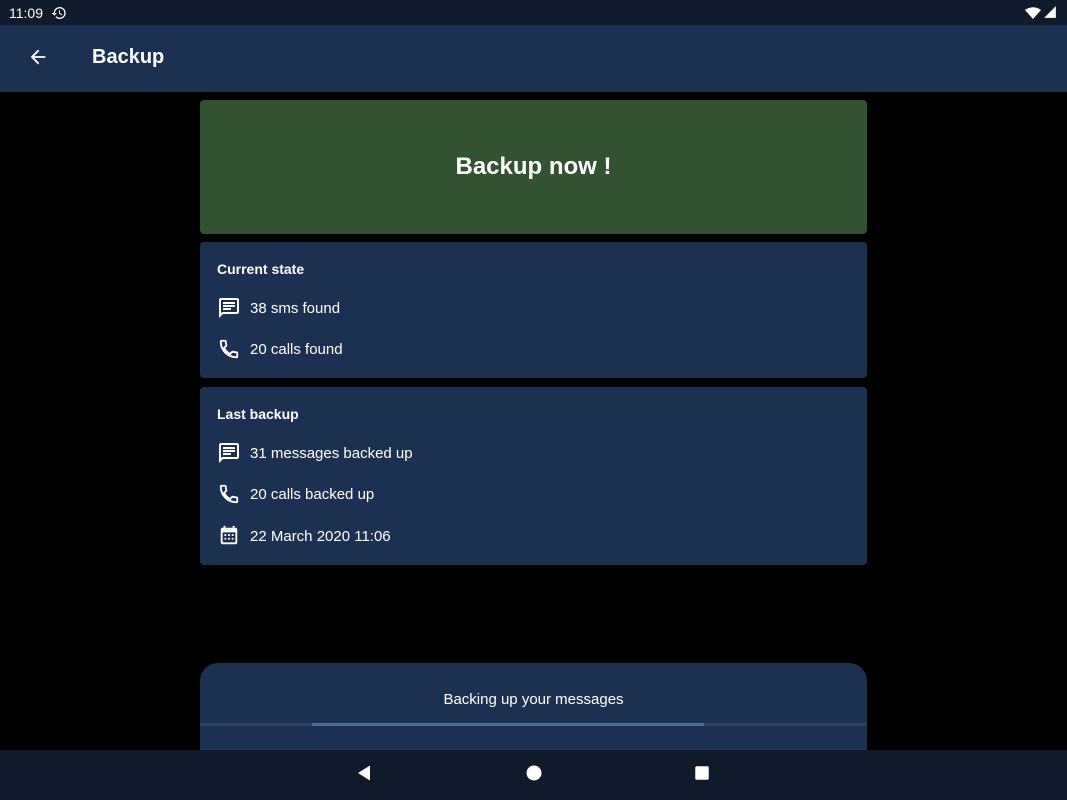  What do you see at coordinates (59, 13) in the screenshot?
I see `history-icon` at bounding box center [59, 13].